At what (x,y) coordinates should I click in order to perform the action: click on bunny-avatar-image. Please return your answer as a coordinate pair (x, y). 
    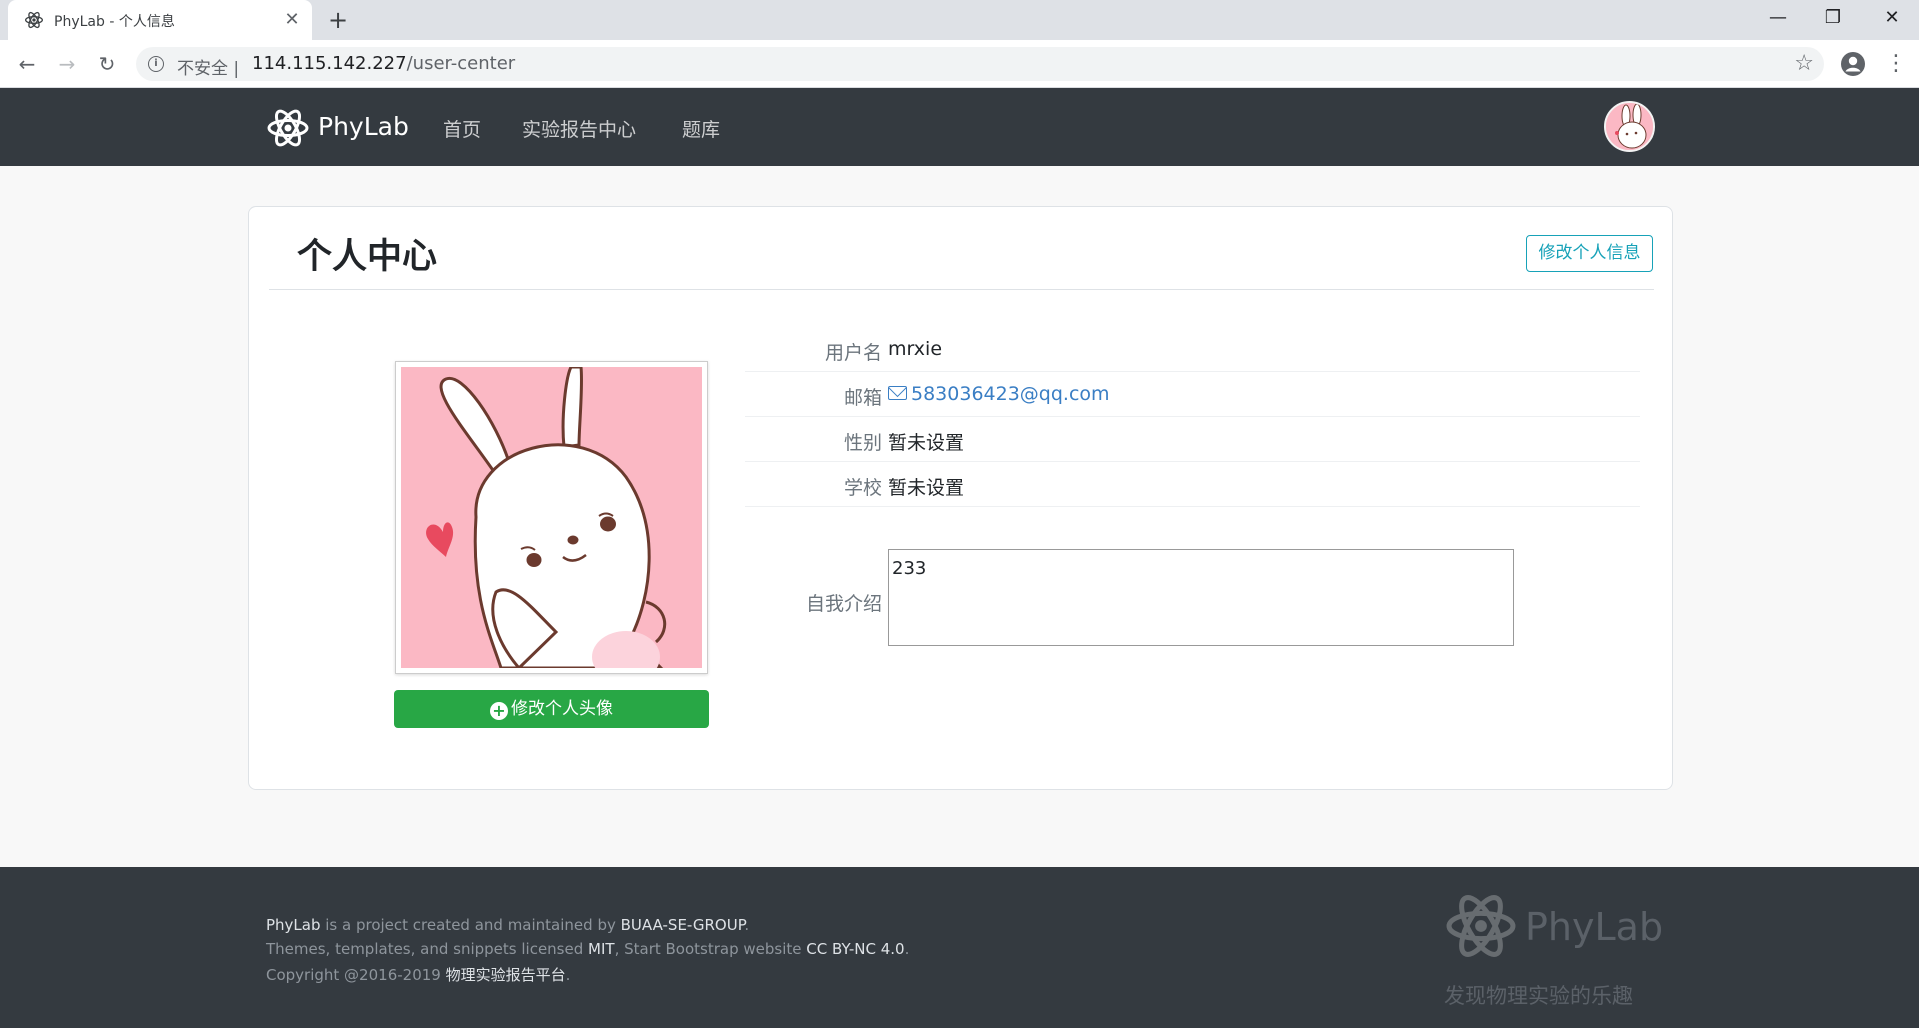
    Looking at the image, I should click on (551, 517).